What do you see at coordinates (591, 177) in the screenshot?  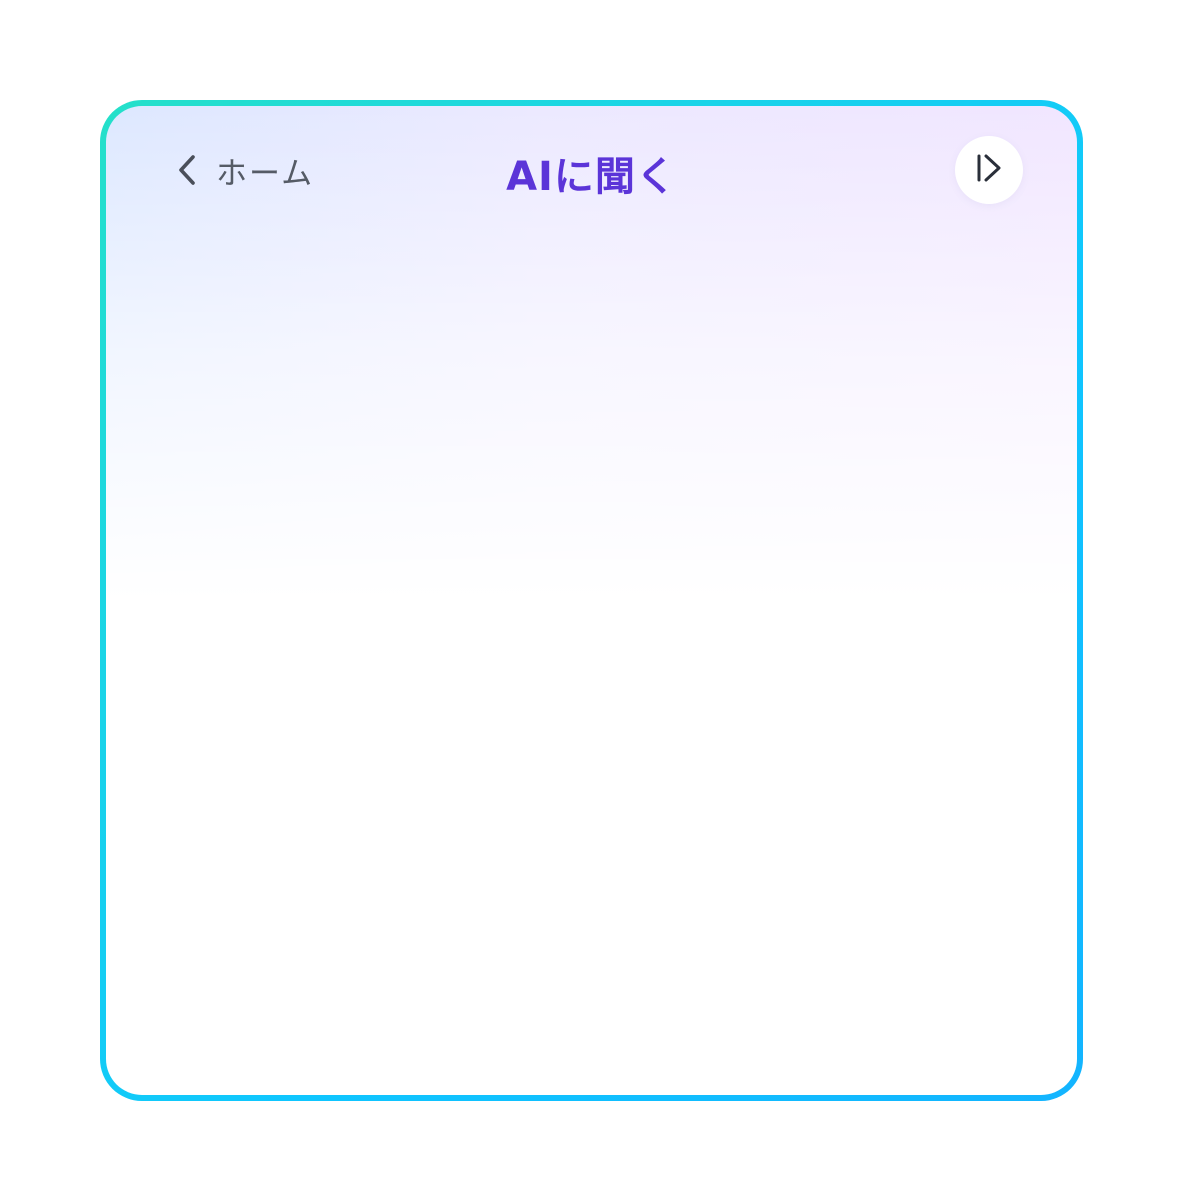 I see `page-title: AIに聞く` at bounding box center [591, 177].